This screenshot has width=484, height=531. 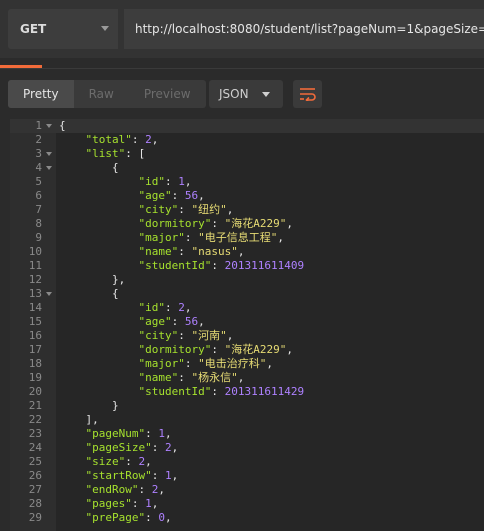 I want to click on code-line: 5 "id": 1,, so click(x=247, y=182).